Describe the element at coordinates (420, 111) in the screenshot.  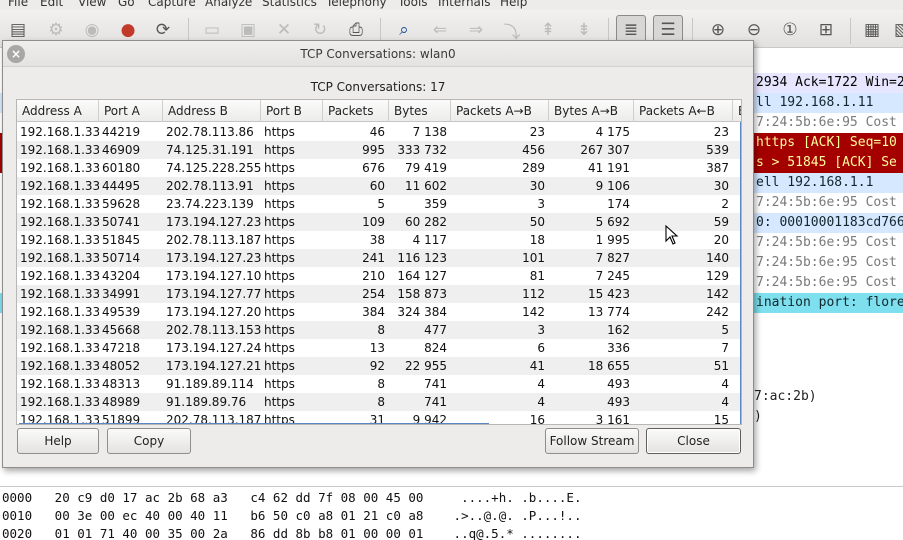
I see `column-header: Bytes` at that location.